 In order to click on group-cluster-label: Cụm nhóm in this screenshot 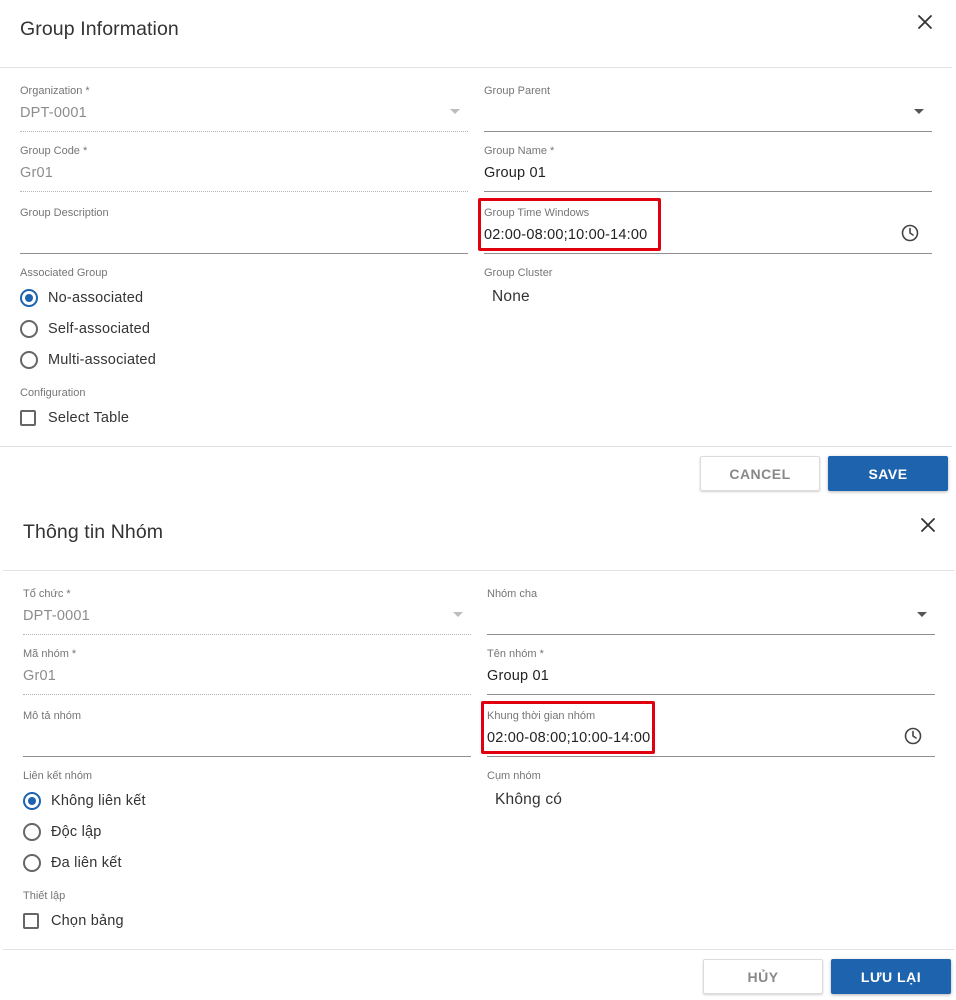, I will do `click(514, 776)`.